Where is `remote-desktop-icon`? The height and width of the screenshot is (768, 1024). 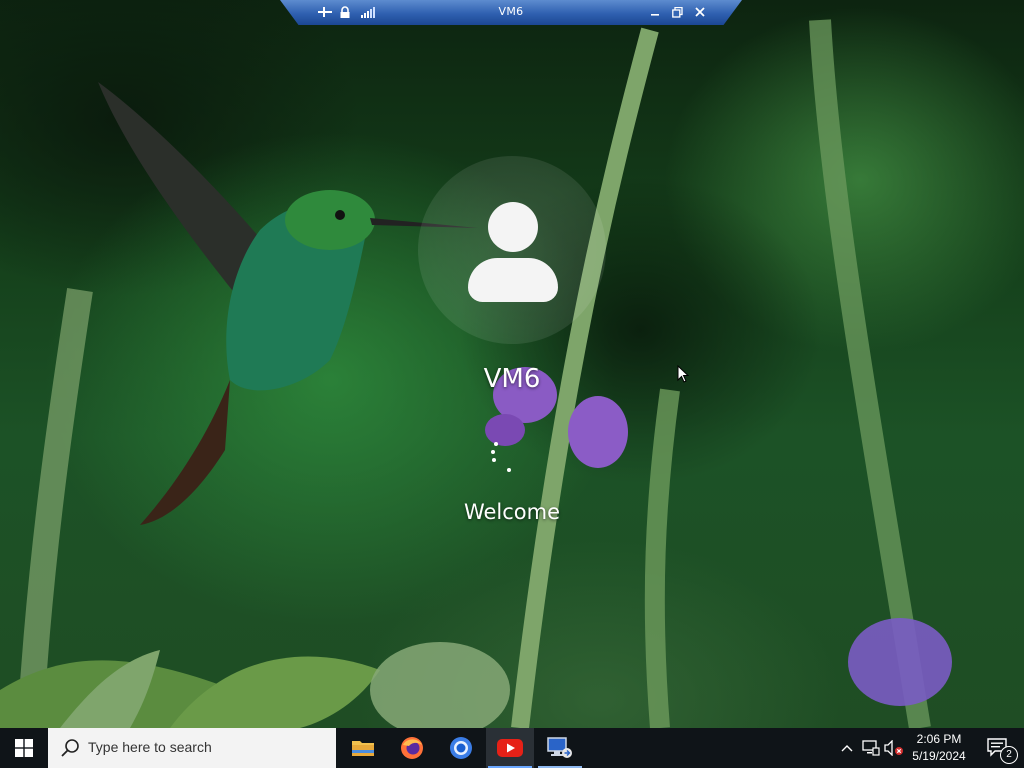
remote-desktop-icon is located at coordinates (559, 747).